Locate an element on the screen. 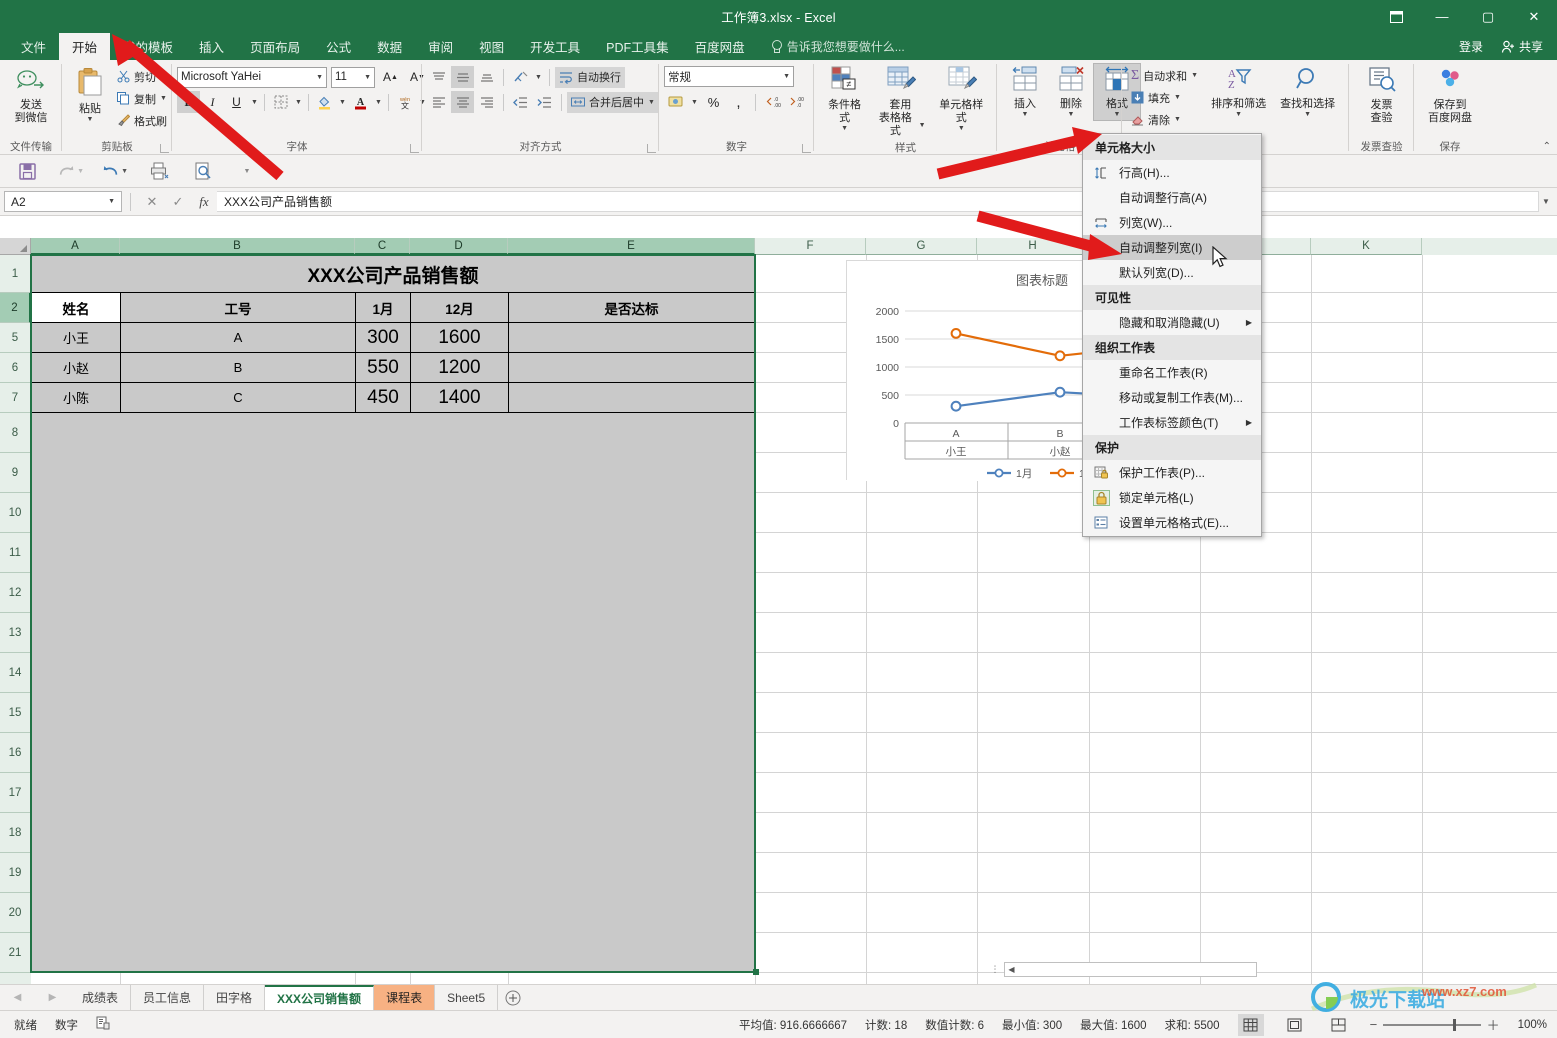  row-header-14: 14 is located at coordinates (15, 673).